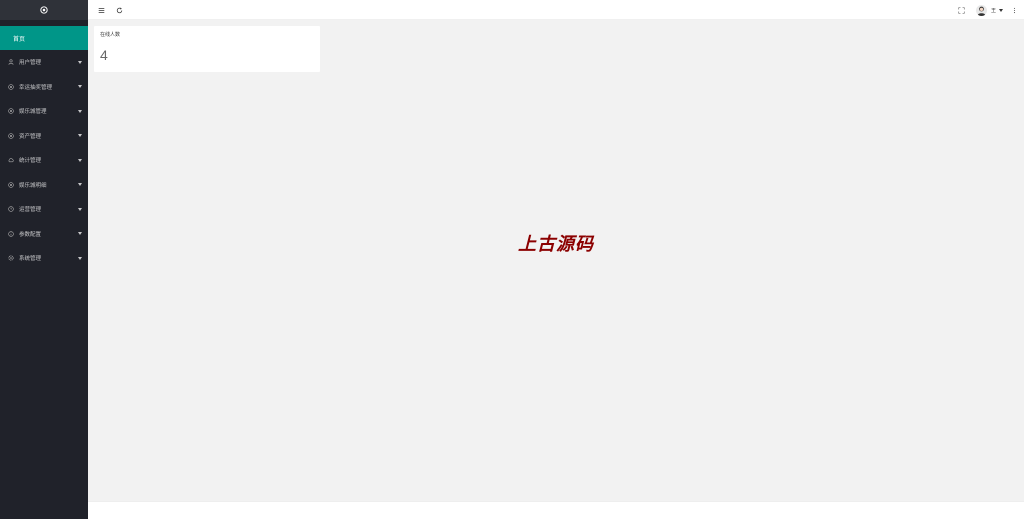 The width and height of the screenshot is (1024, 519). What do you see at coordinates (104, 55) in the screenshot?
I see `online-users-count: 4` at bounding box center [104, 55].